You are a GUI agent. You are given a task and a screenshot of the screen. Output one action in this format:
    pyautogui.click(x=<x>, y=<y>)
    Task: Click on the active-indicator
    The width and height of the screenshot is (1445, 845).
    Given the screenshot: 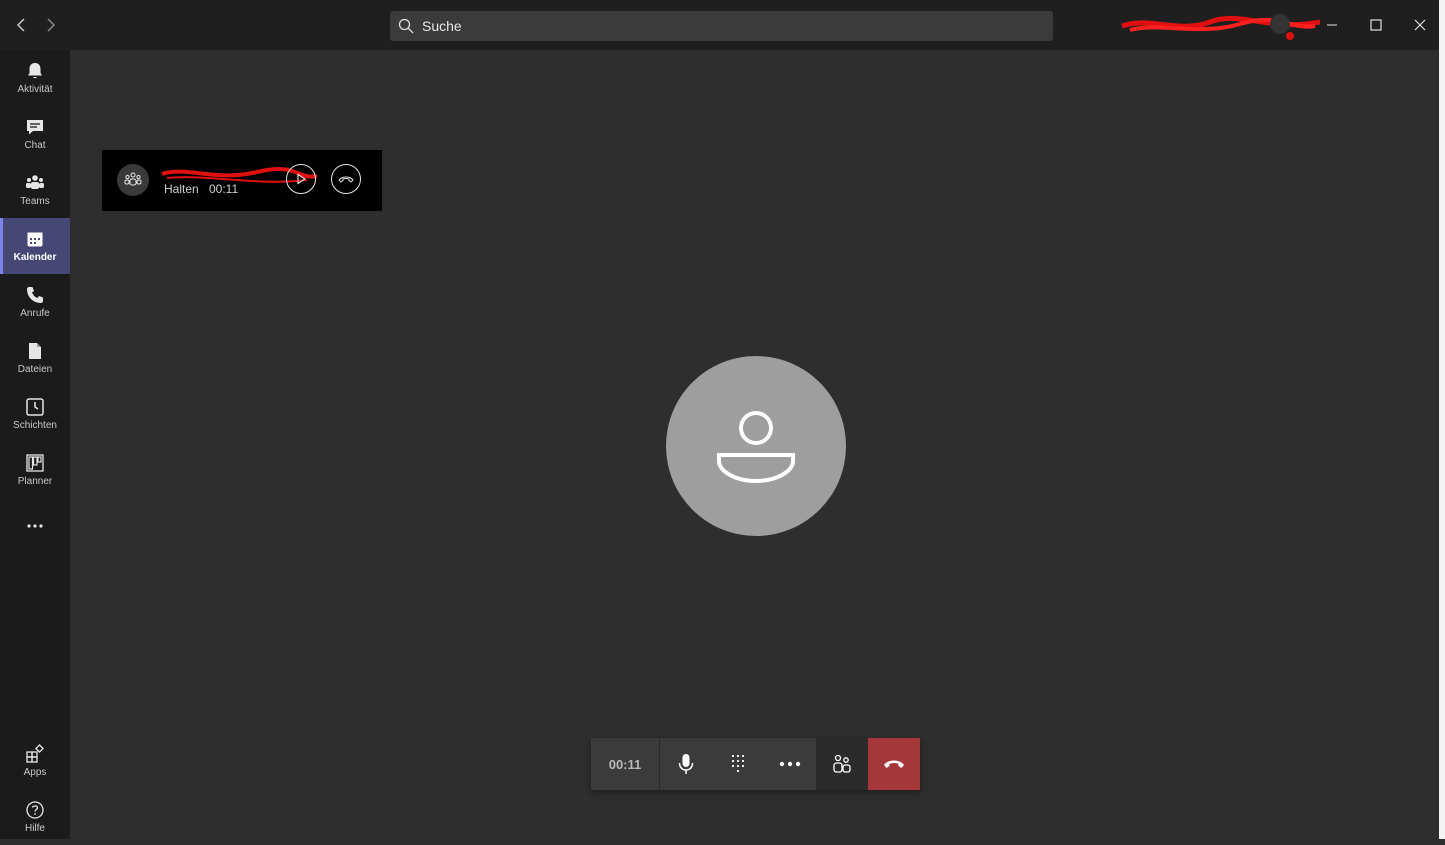 What is the action you would take?
    pyautogui.click(x=1, y=246)
    